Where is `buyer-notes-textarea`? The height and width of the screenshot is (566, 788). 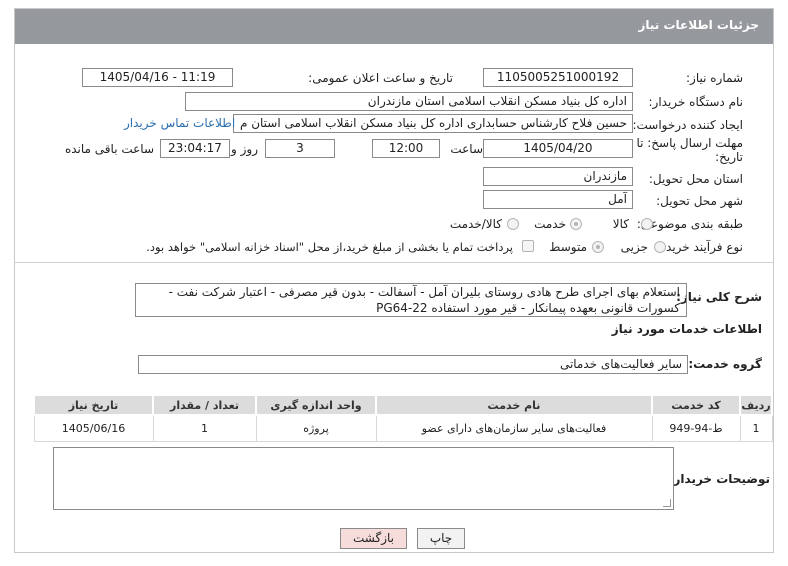 buyer-notes-textarea is located at coordinates (363, 478).